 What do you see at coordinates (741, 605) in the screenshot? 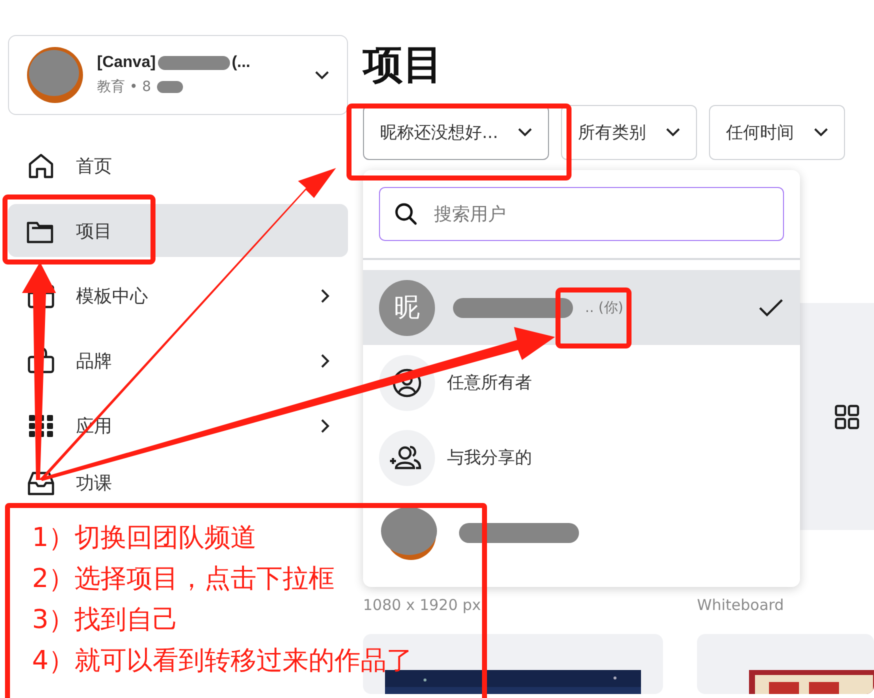
I see `card-caption: Whiteboard` at bounding box center [741, 605].